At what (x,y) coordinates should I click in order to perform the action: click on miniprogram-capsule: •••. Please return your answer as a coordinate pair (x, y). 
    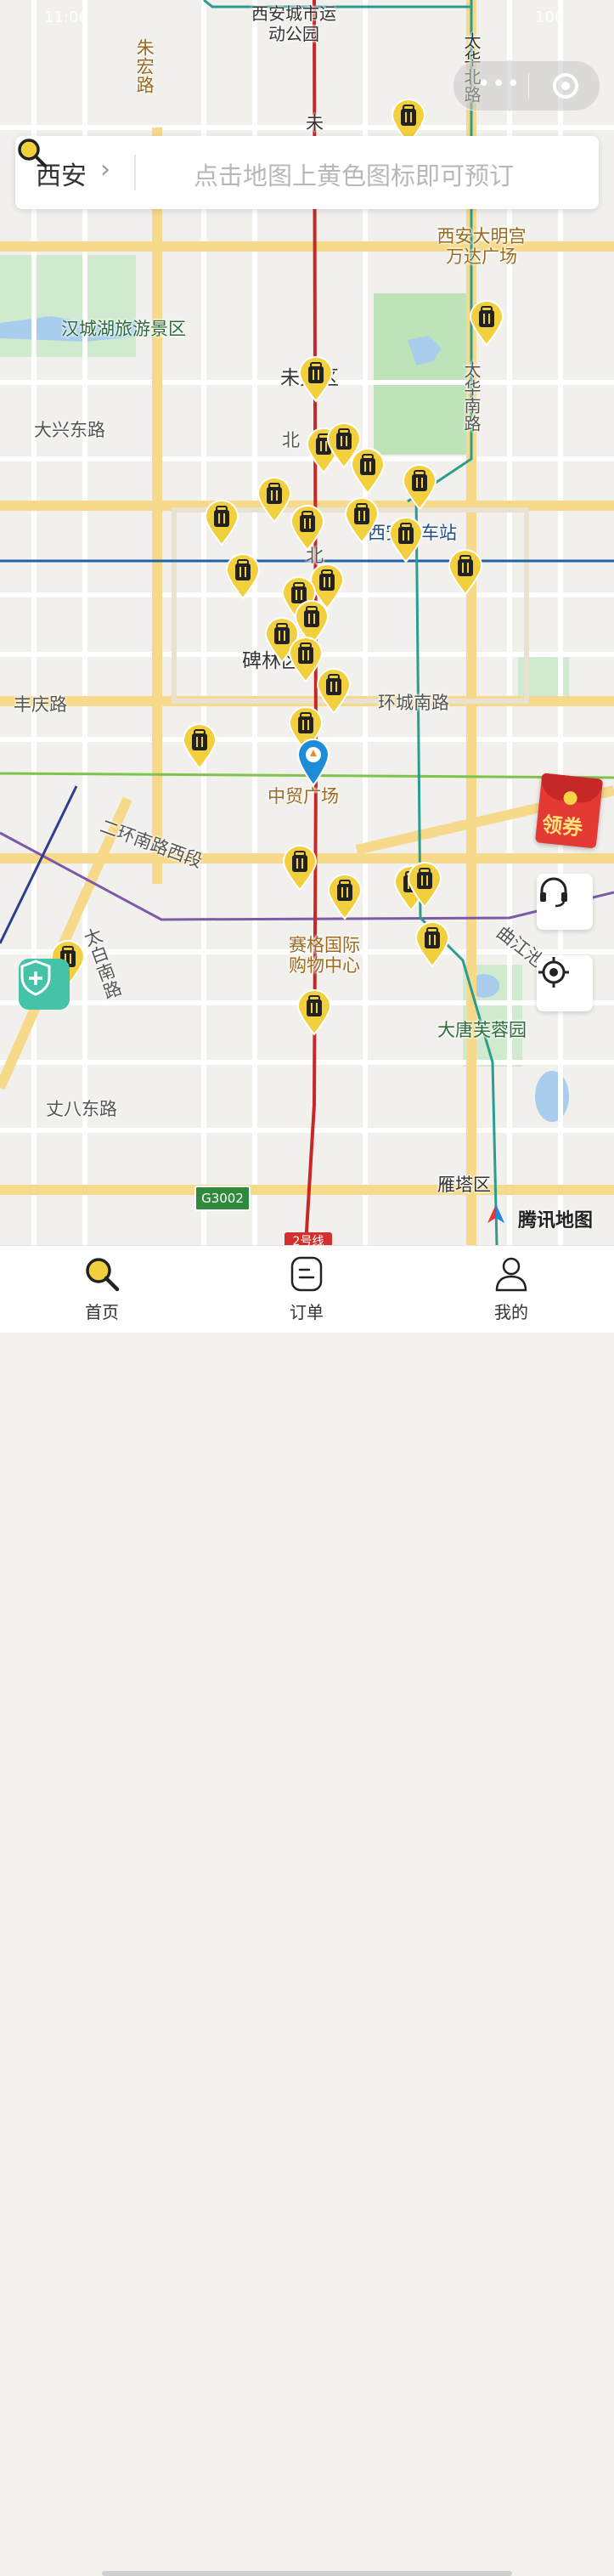
    Looking at the image, I should click on (526, 85).